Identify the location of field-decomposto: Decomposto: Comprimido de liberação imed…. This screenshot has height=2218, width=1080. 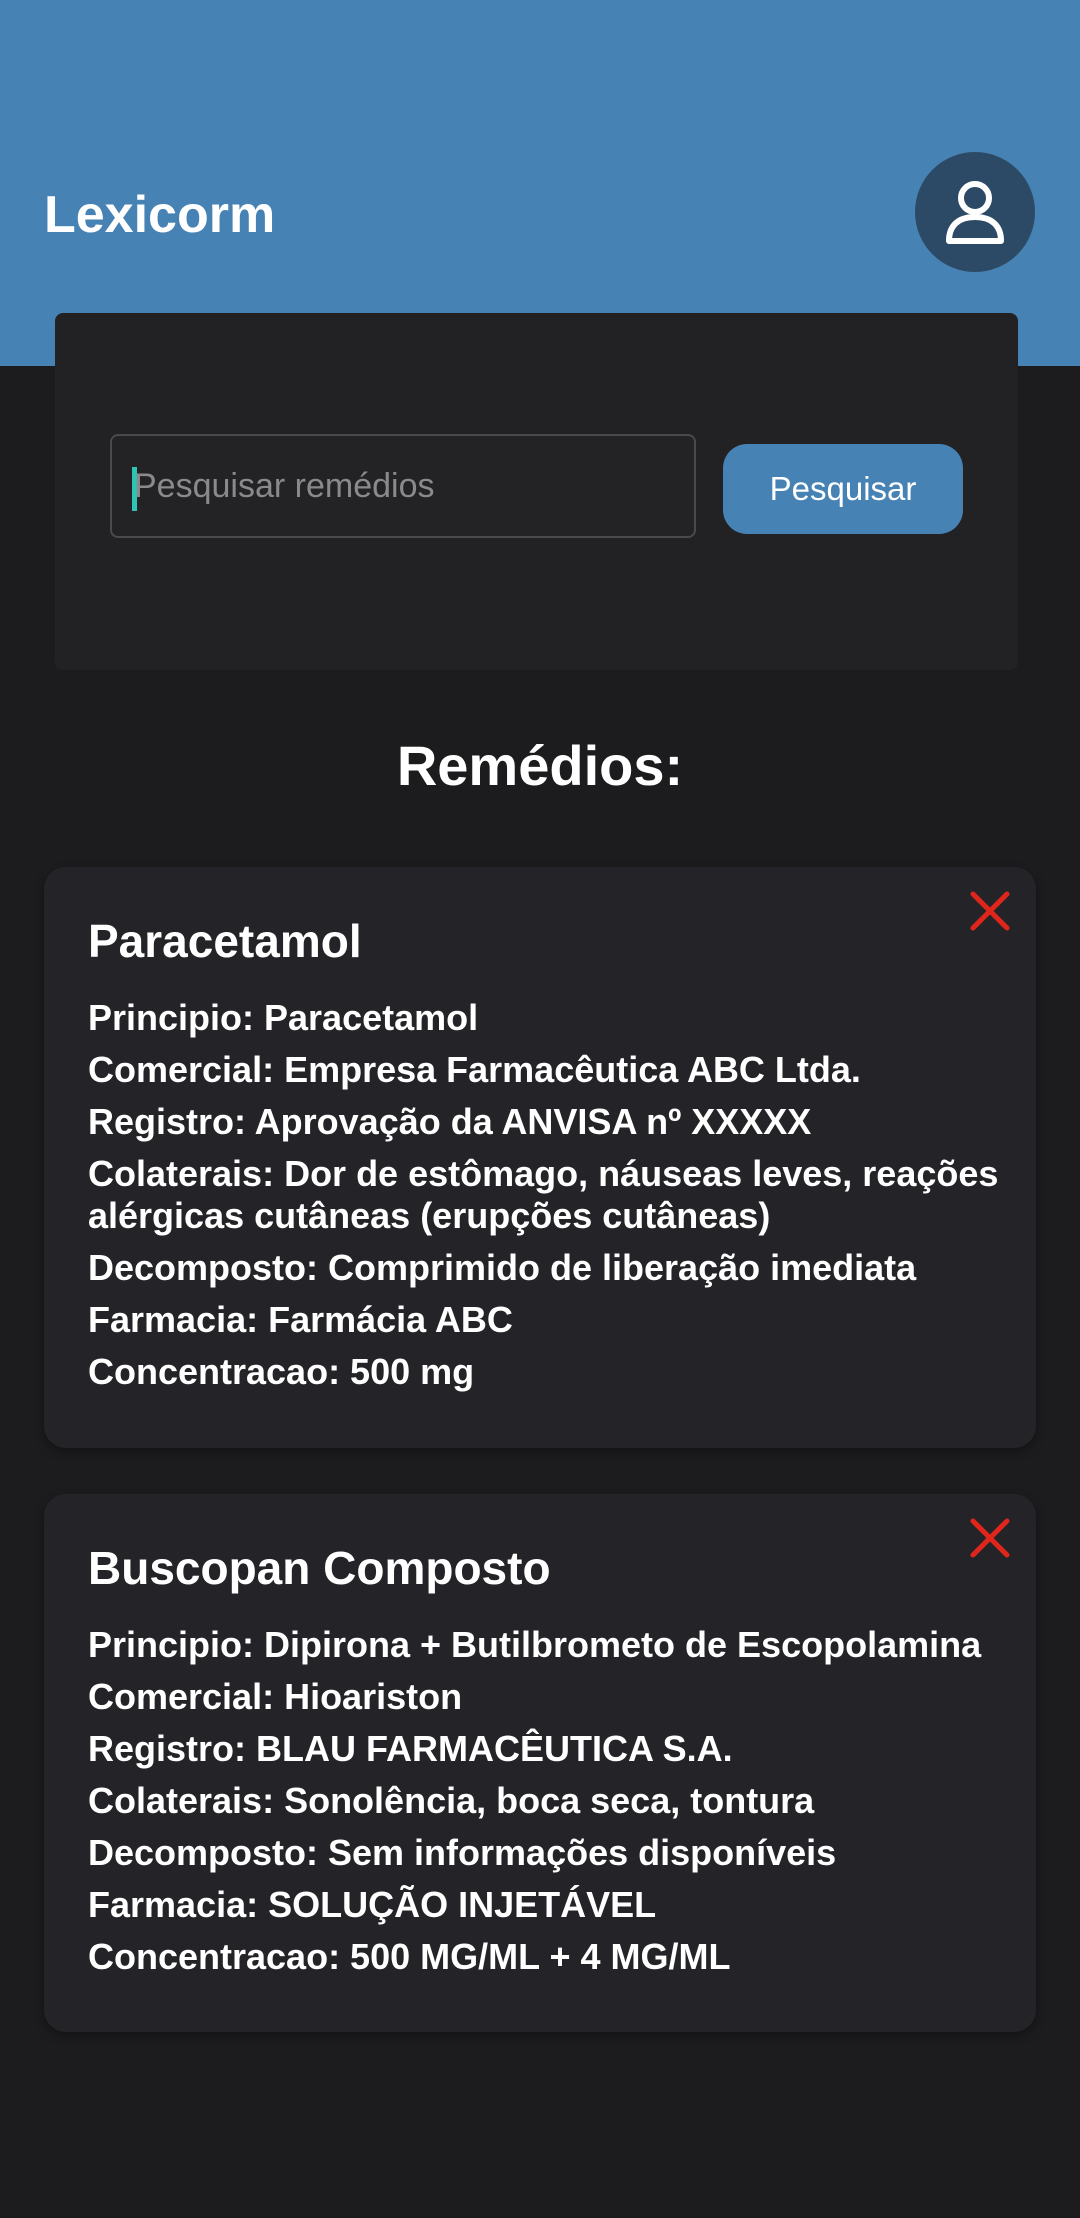
(502, 1267).